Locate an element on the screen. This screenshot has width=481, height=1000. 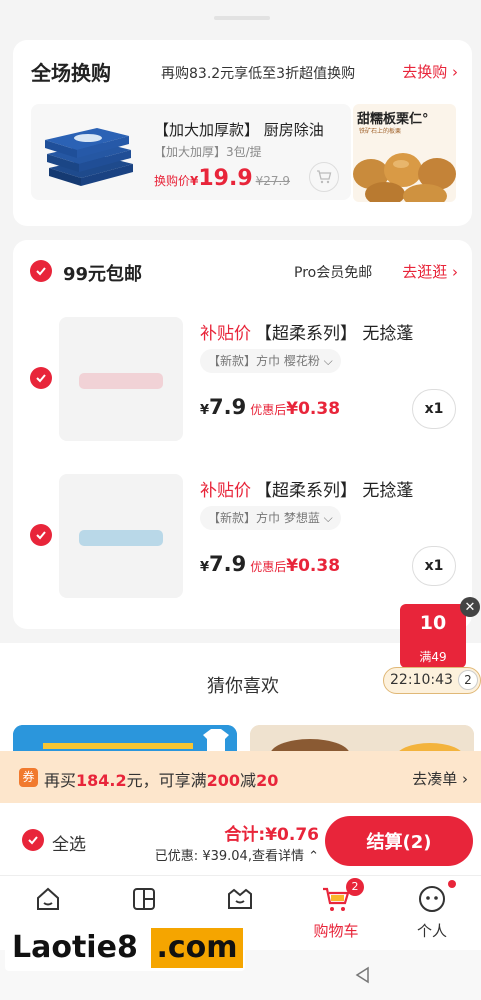
top-strip is located at coordinates (240, 15).